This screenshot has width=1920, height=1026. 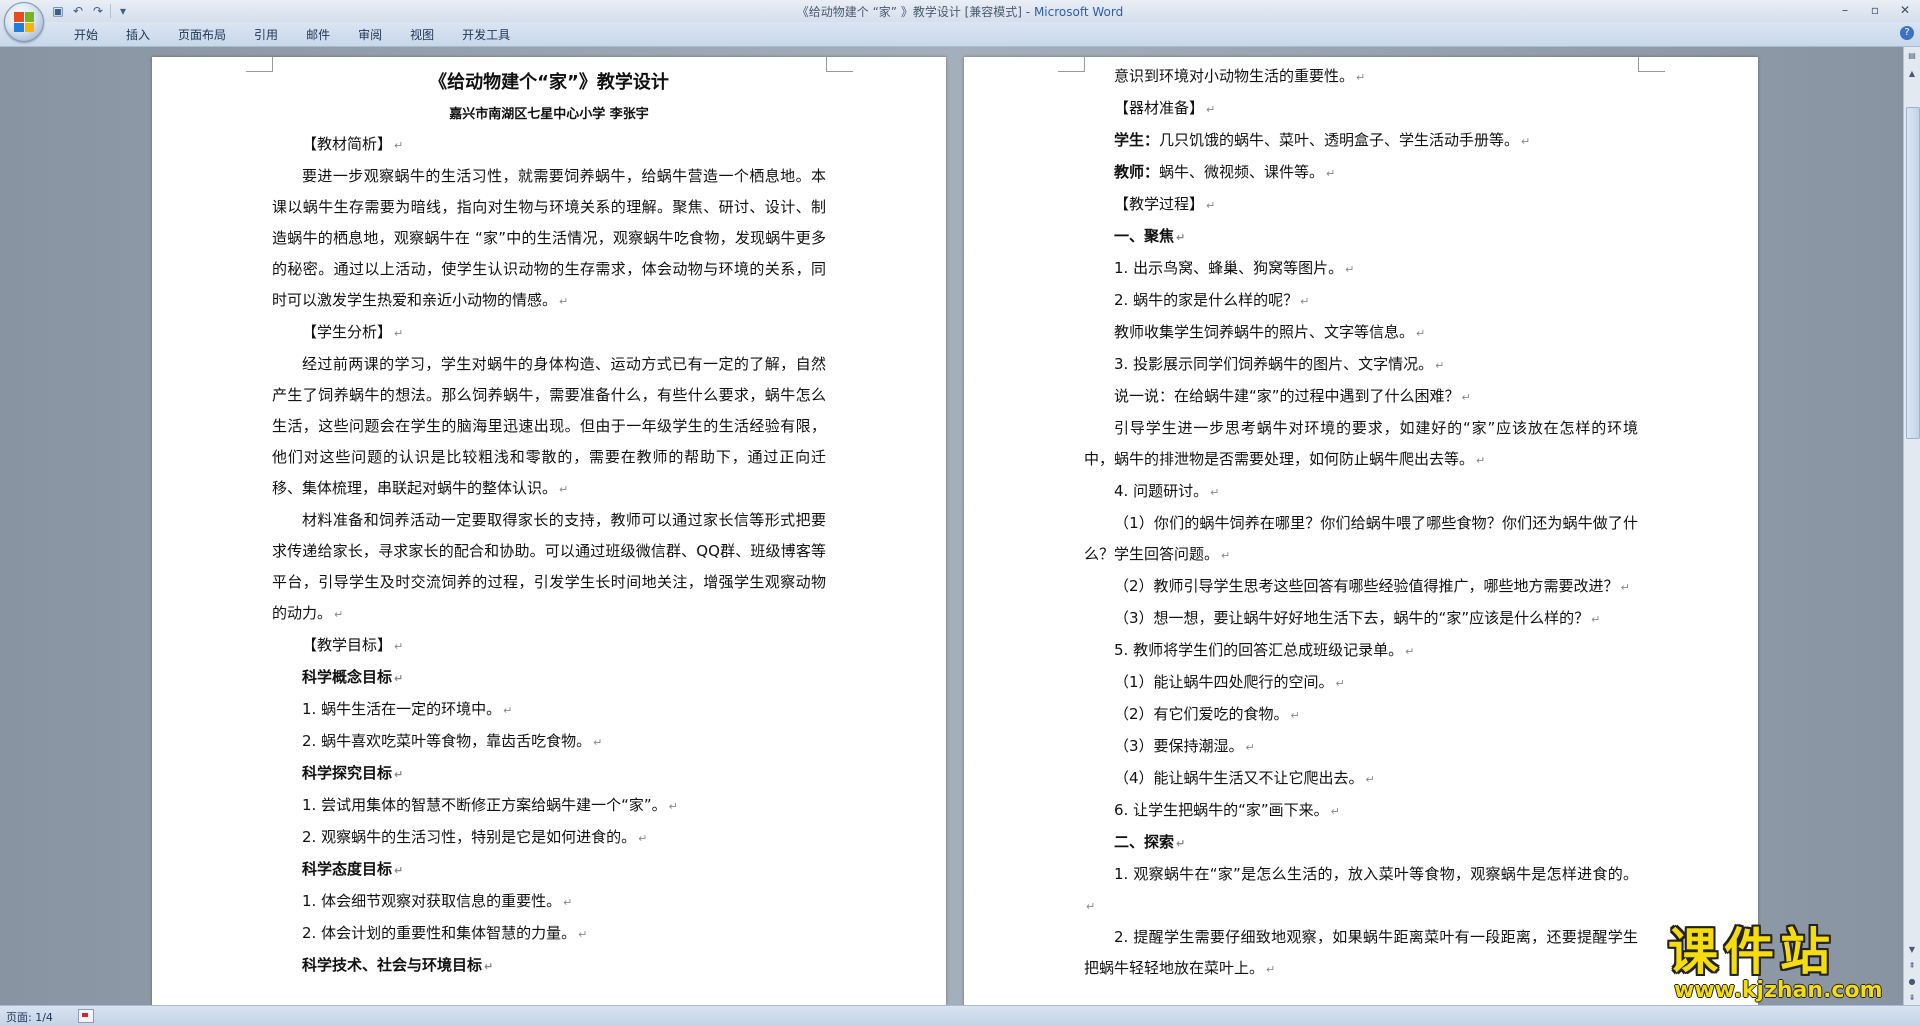 What do you see at coordinates (86, 35) in the screenshot?
I see `tab-home: 开始` at bounding box center [86, 35].